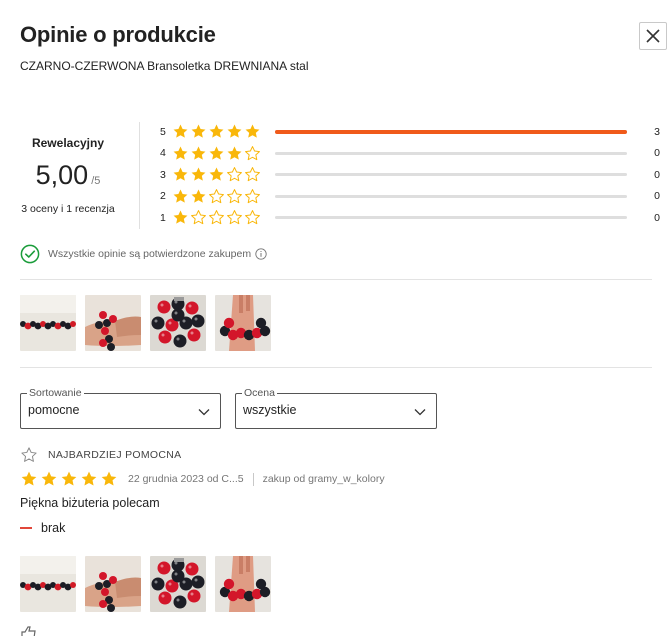 Image resolution: width=672 pixels, height=636 pixels. Describe the element at coordinates (118, 34) in the screenshot. I see `page-title: Opinie o produkcie` at that location.